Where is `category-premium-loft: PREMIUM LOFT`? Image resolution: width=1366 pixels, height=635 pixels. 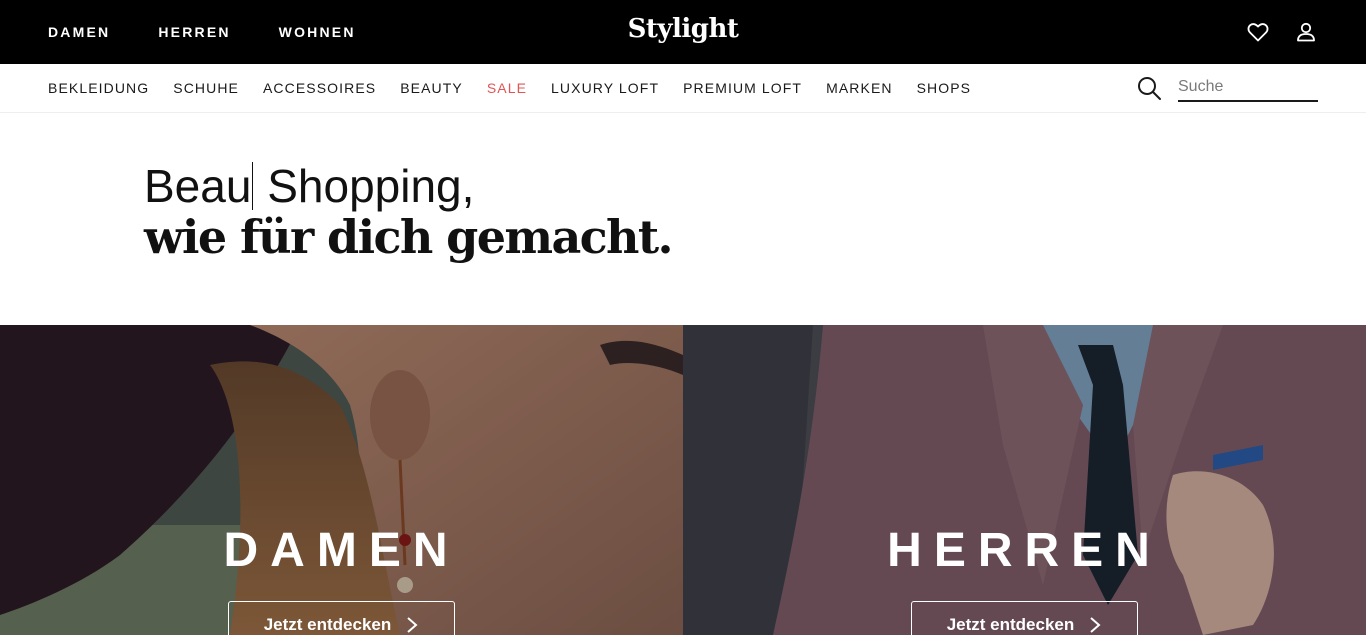 category-premium-loft: PREMIUM LOFT is located at coordinates (742, 88).